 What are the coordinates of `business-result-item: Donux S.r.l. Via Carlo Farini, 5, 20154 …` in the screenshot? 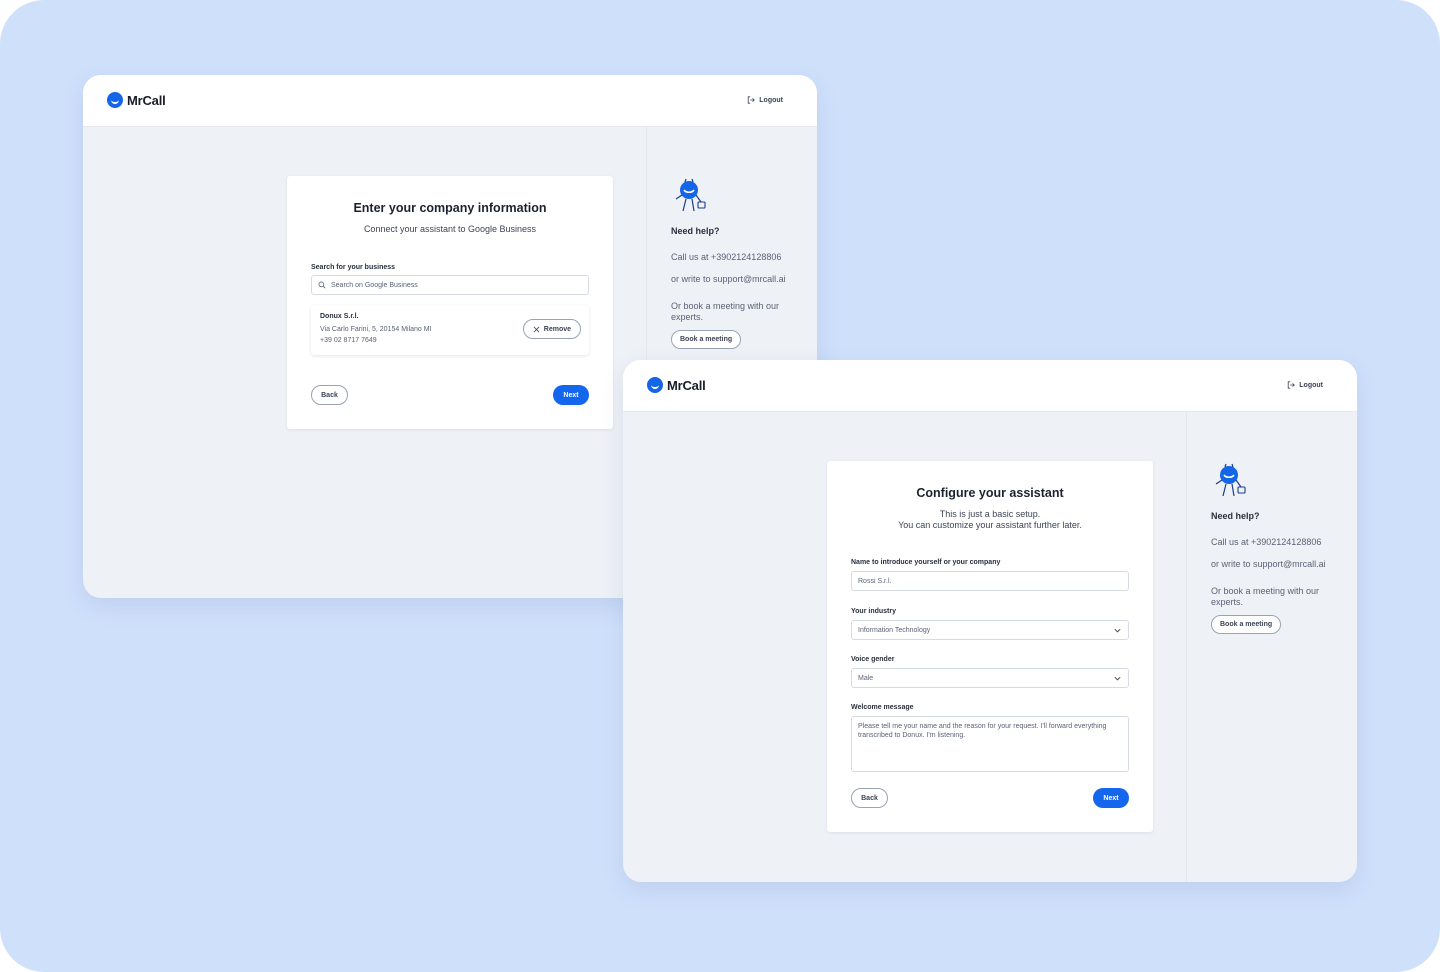 It's located at (450, 330).